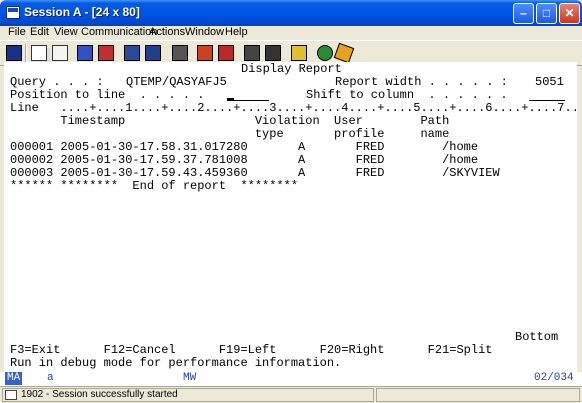  I want to click on send-file-icon, so click(85, 53).